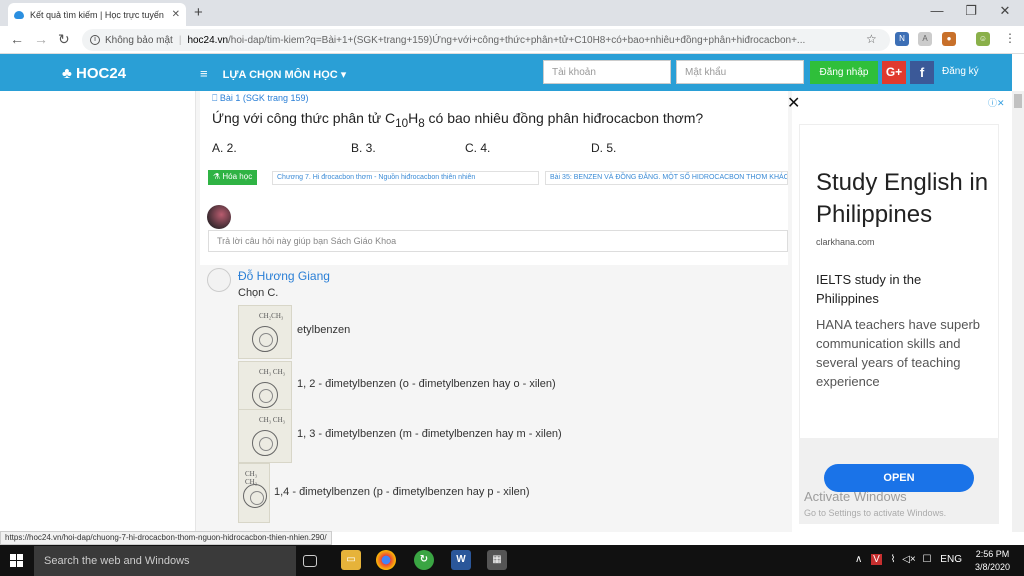  Describe the element at coordinates (165, 561) in the screenshot. I see `taskbar-search: Search the web and Windows` at that location.